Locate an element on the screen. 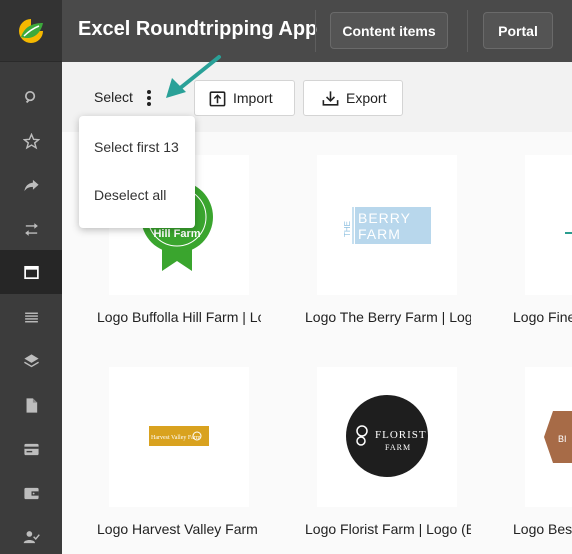 This screenshot has height=554, width=572. nav-content is located at coordinates (31, 272).